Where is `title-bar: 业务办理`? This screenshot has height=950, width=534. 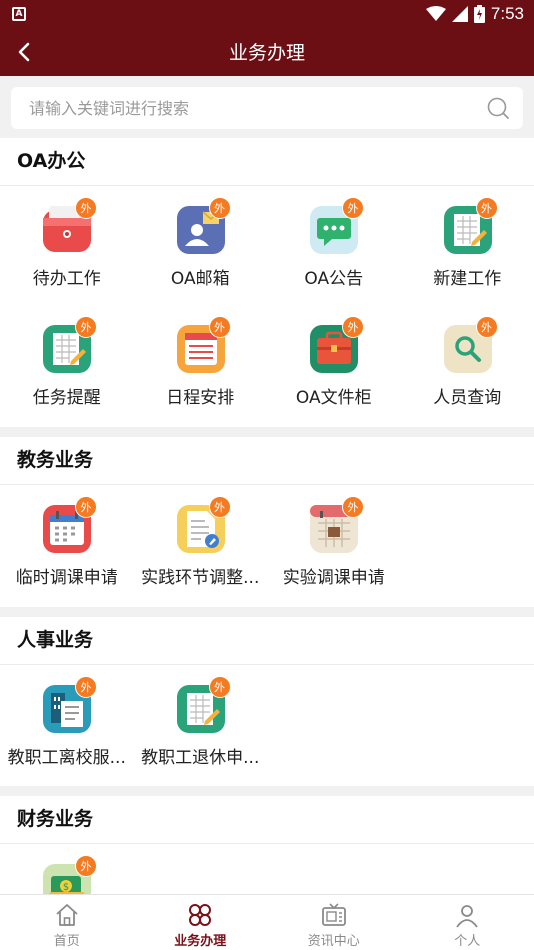 title-bar: 业务办理 is located at coordinates (267, 52).